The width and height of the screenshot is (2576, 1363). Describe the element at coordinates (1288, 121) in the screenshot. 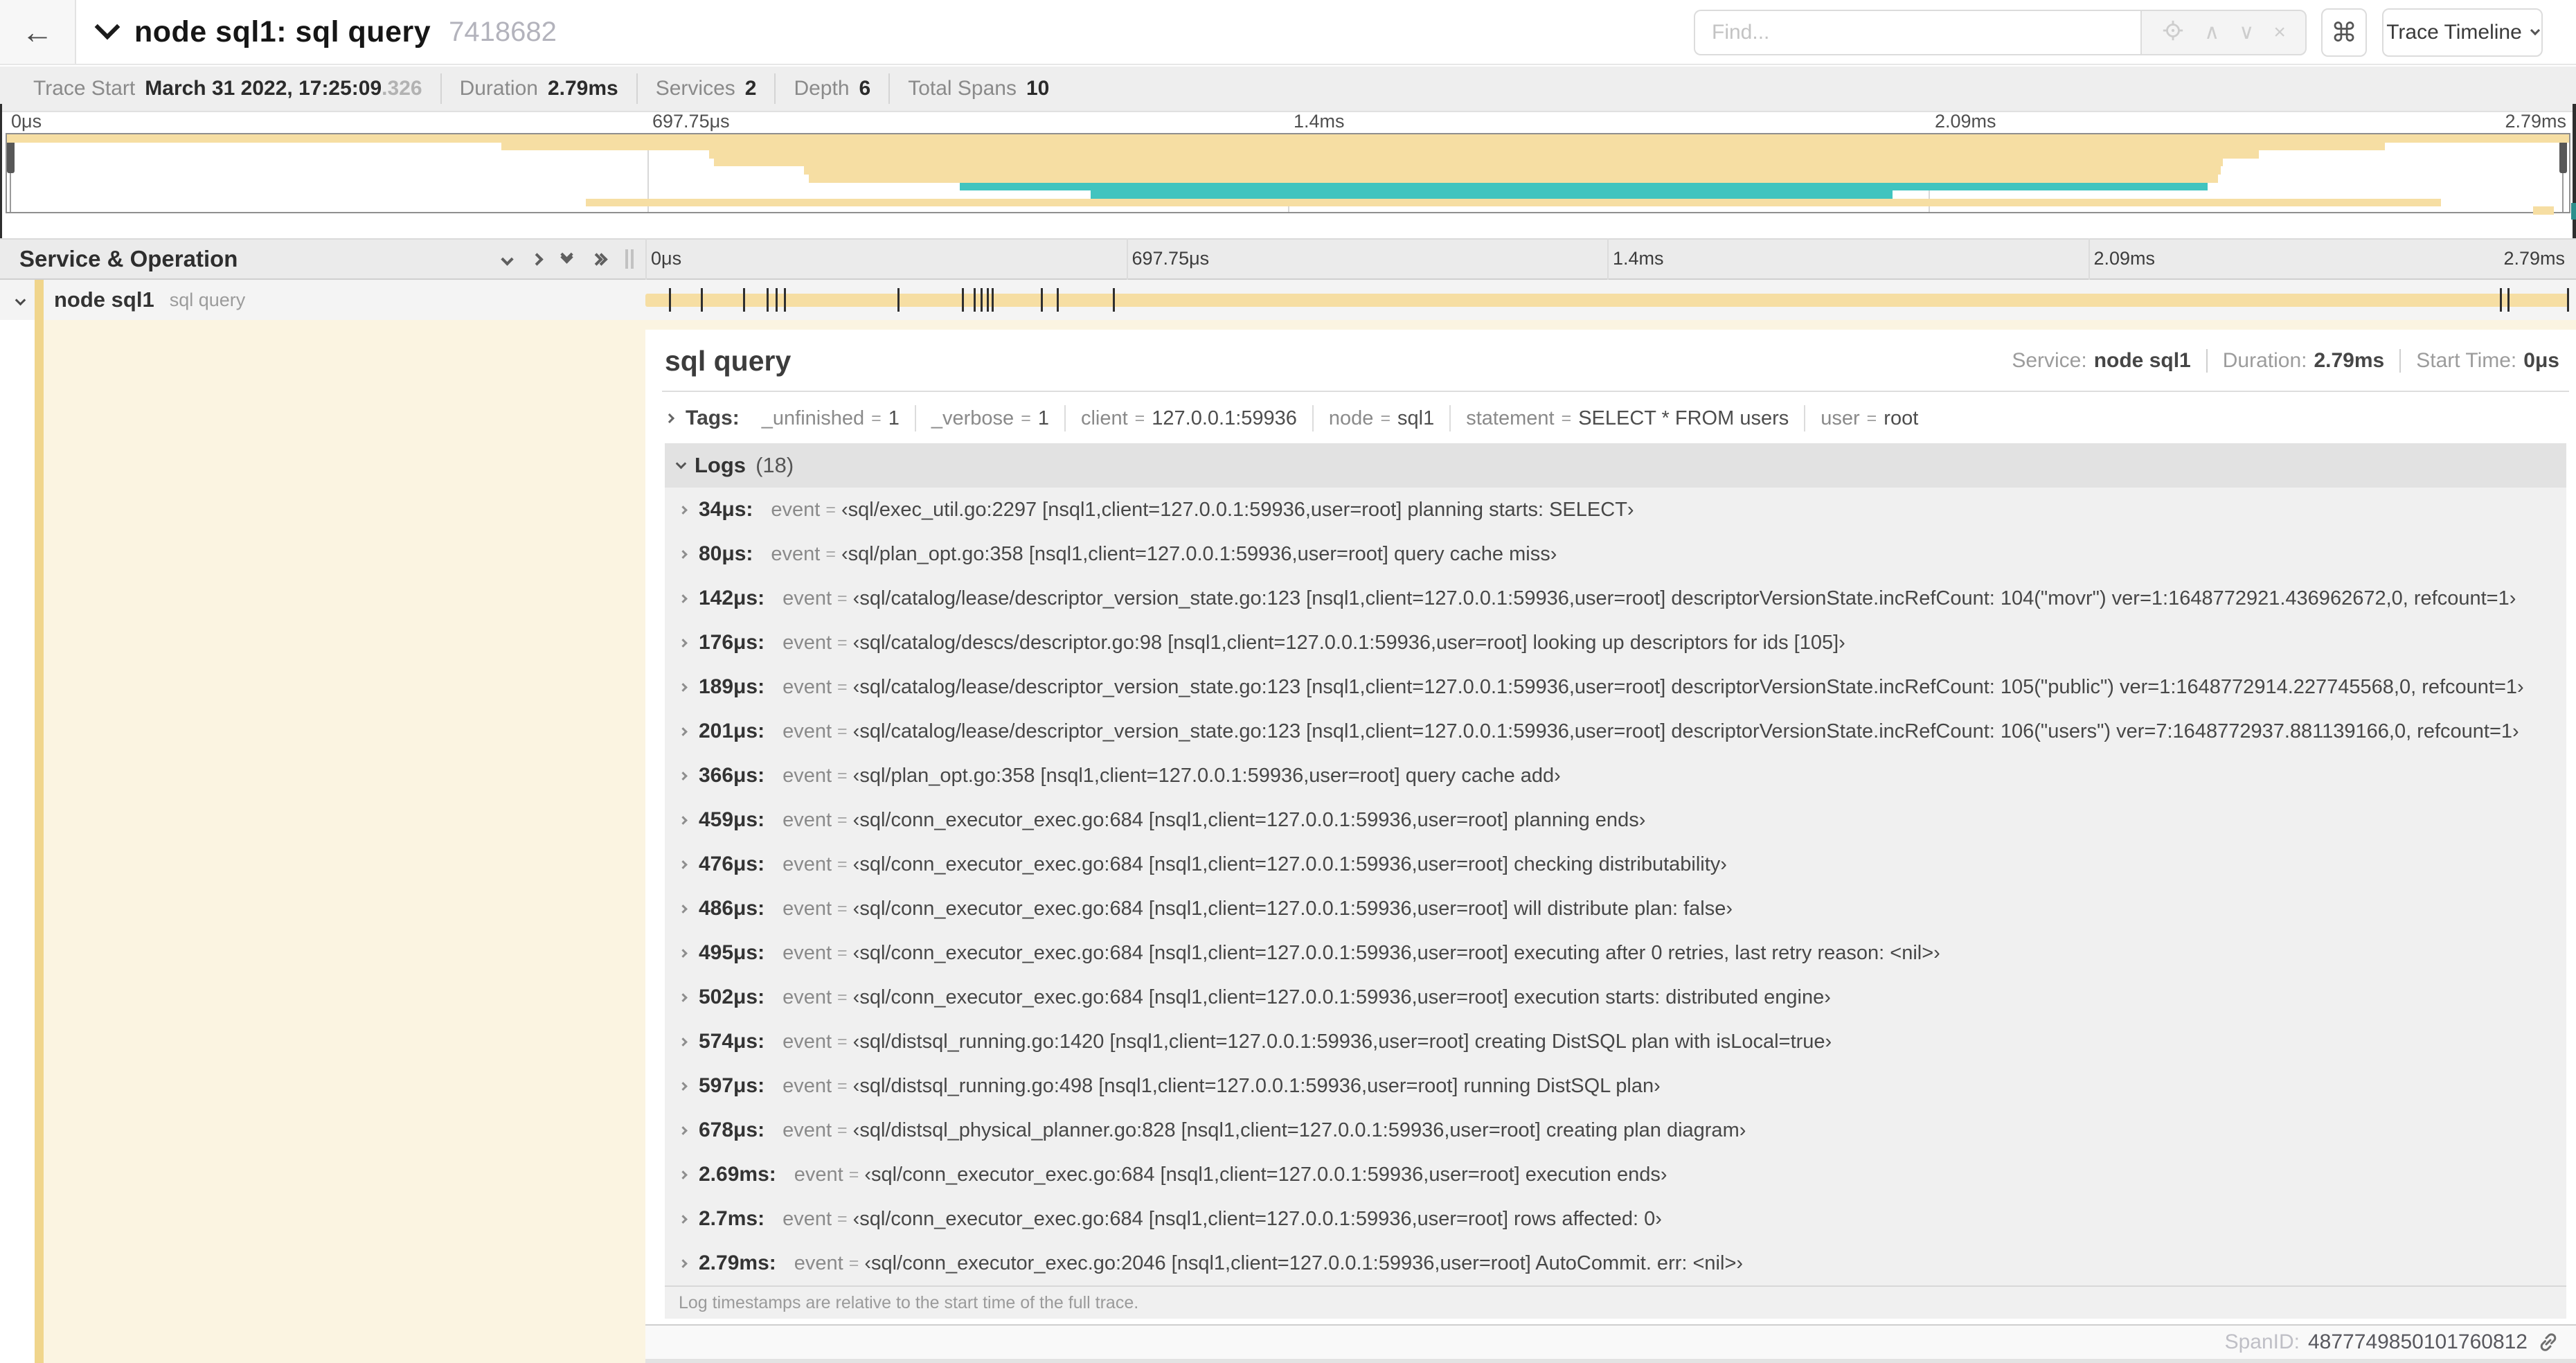

I see `minimap-ruler: 0μs 697.75μs 1.4ms 2.09ms 2.79ms` at that location.